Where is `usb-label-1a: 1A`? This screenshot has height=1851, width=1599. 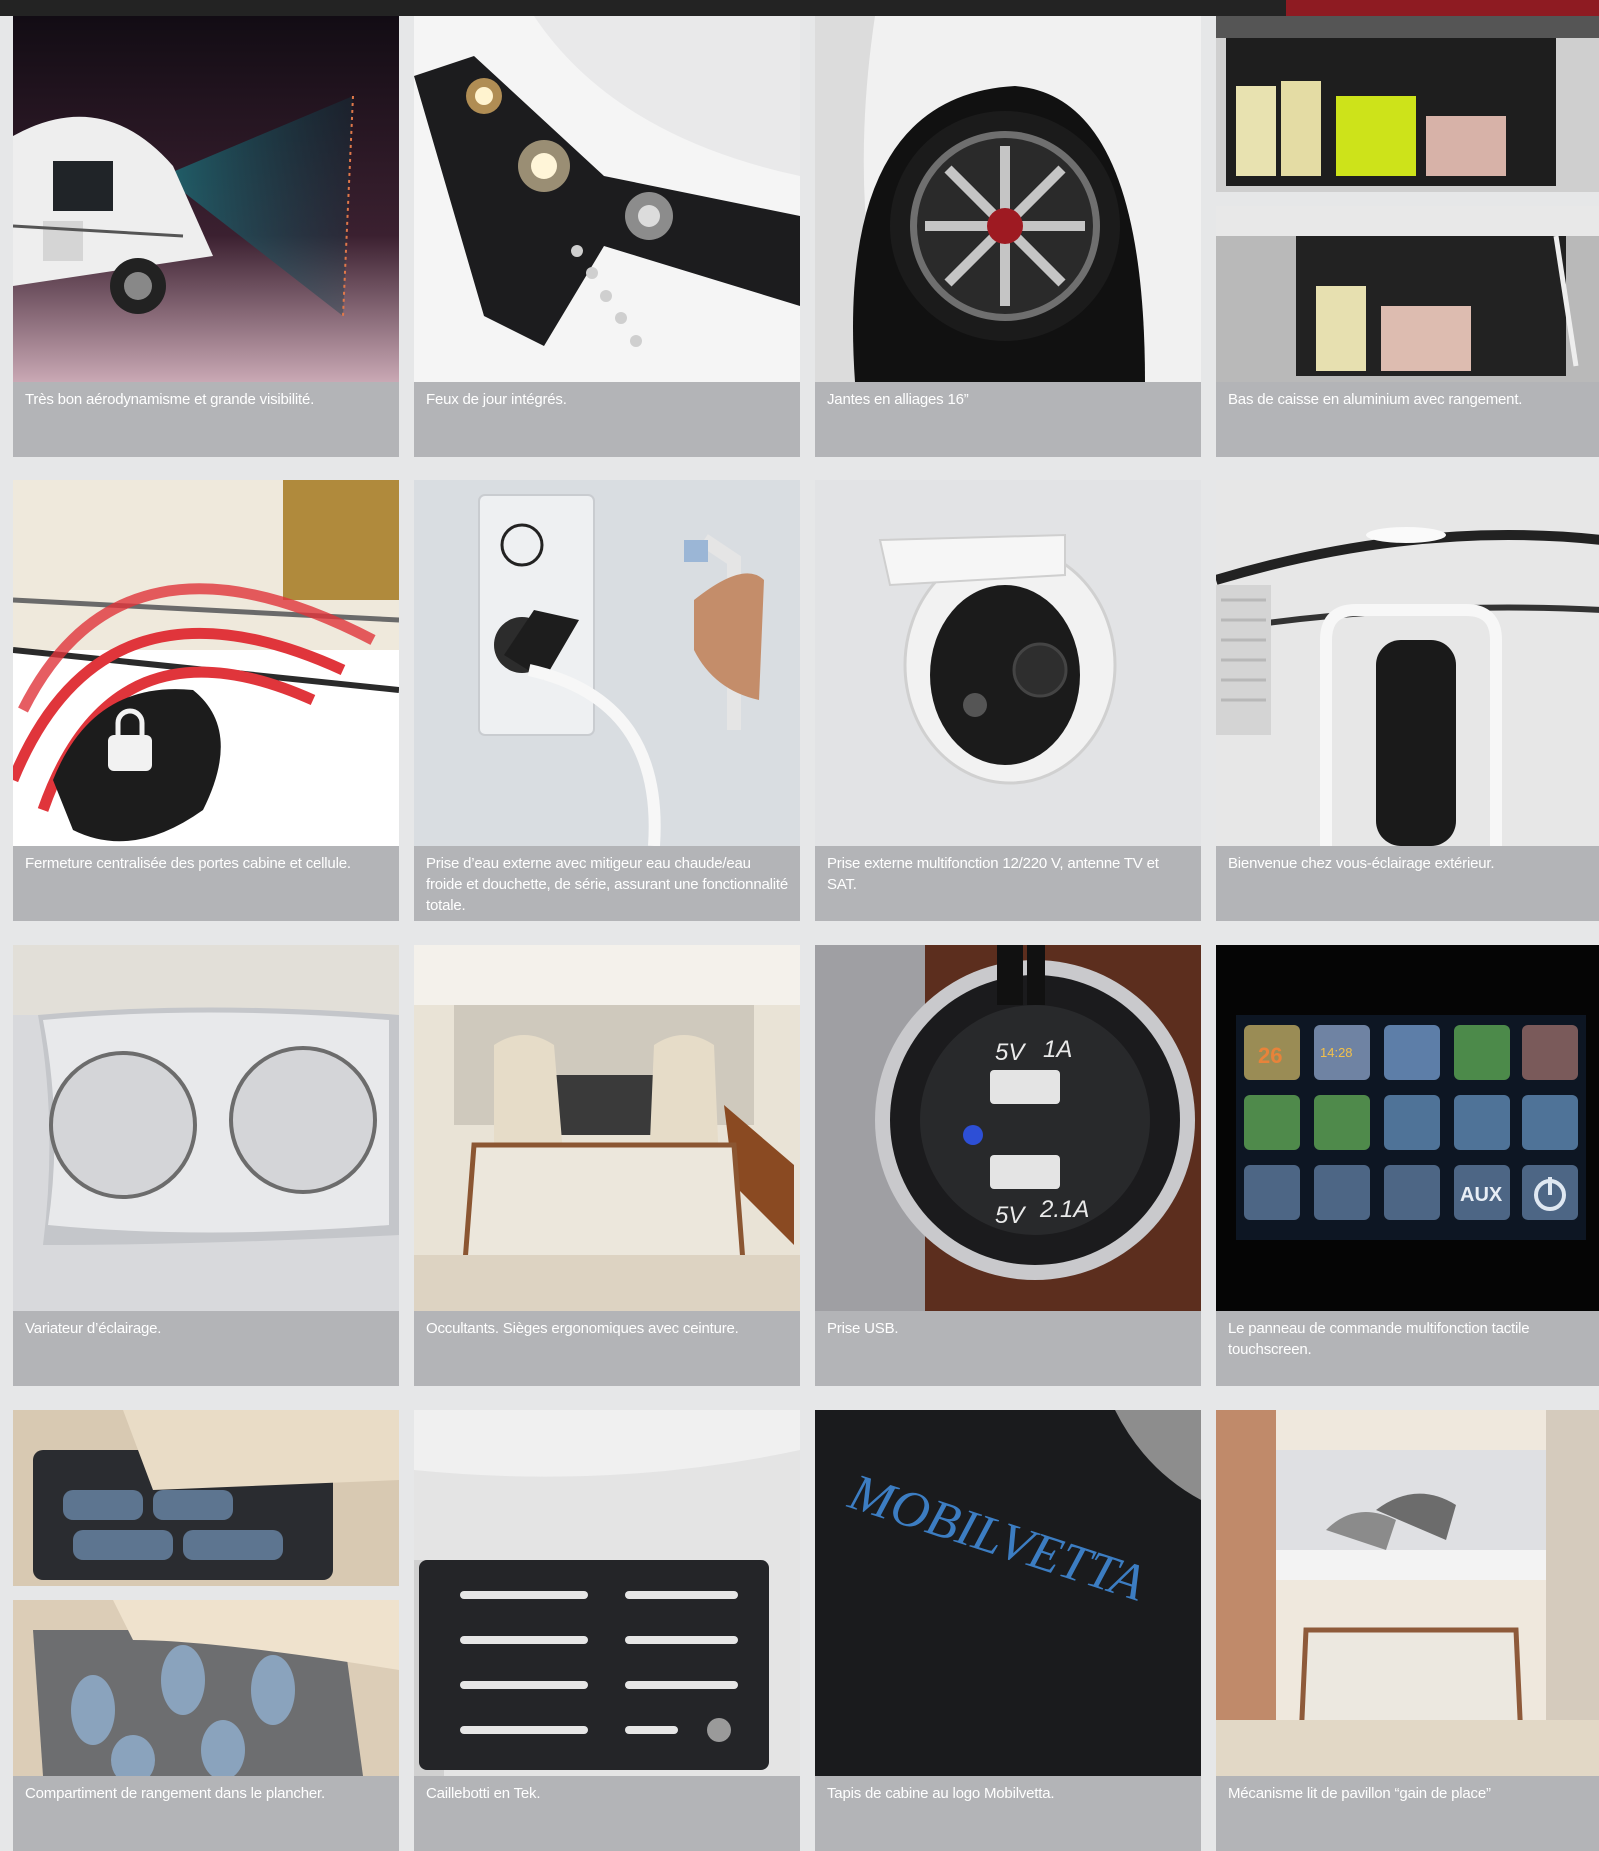 usb-label-1a: 1A is located at coordinates (1057, 1049).